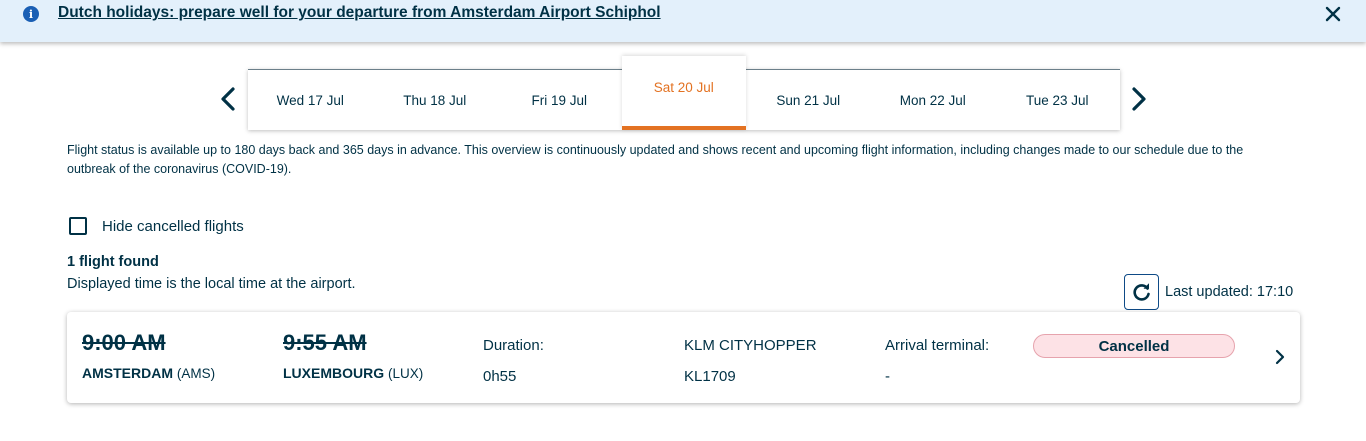 The image size is (1366, 441). Describe the element at coordinates (710, 376) in the screenshot. I see `flight-number: KL1709` at that location.